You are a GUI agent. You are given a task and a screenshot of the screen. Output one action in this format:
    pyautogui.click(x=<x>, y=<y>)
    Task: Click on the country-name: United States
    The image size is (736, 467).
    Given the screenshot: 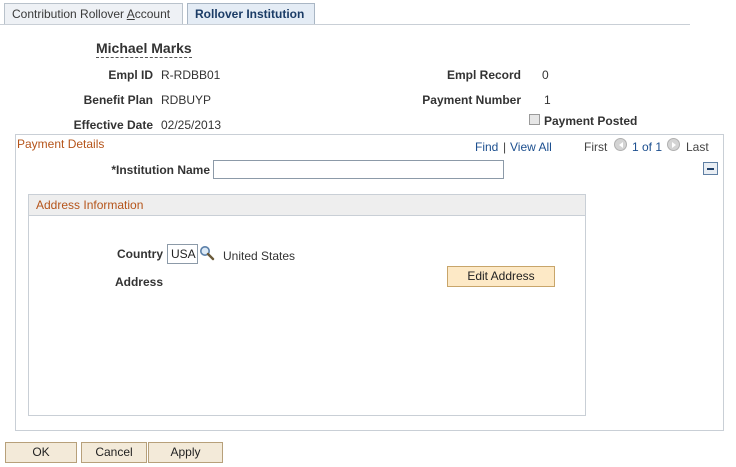 What is the action you would take?
    pyautogui.click(x=259, y=256)
    